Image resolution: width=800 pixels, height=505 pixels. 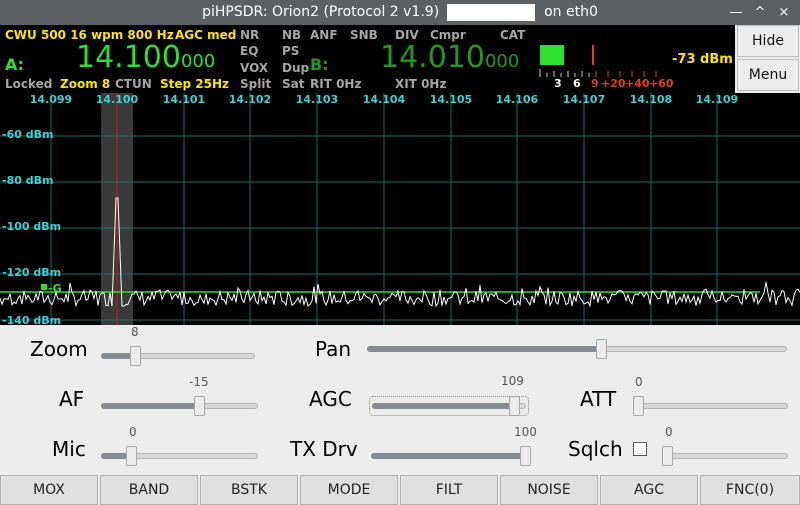 I want to click on vfo-b-sub: 000, so click(x=502, y=61).